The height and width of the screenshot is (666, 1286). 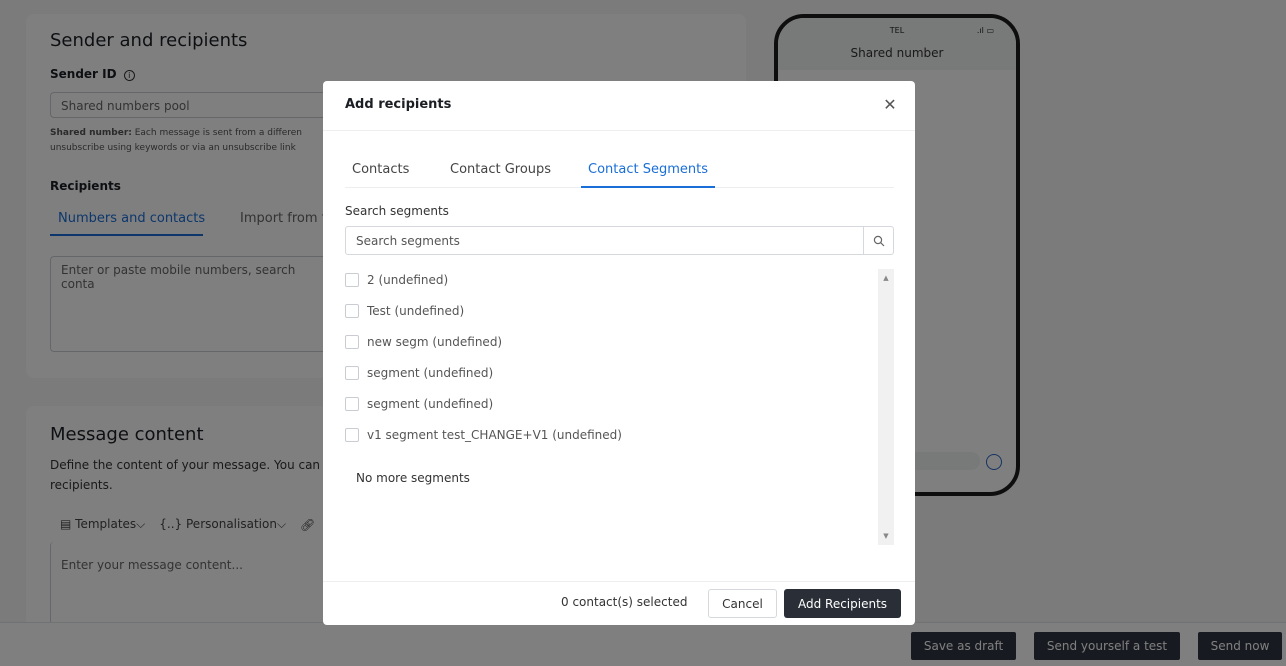 I want to click on selected-count: 0 contact(s) selected, so click(x=624, y=602).